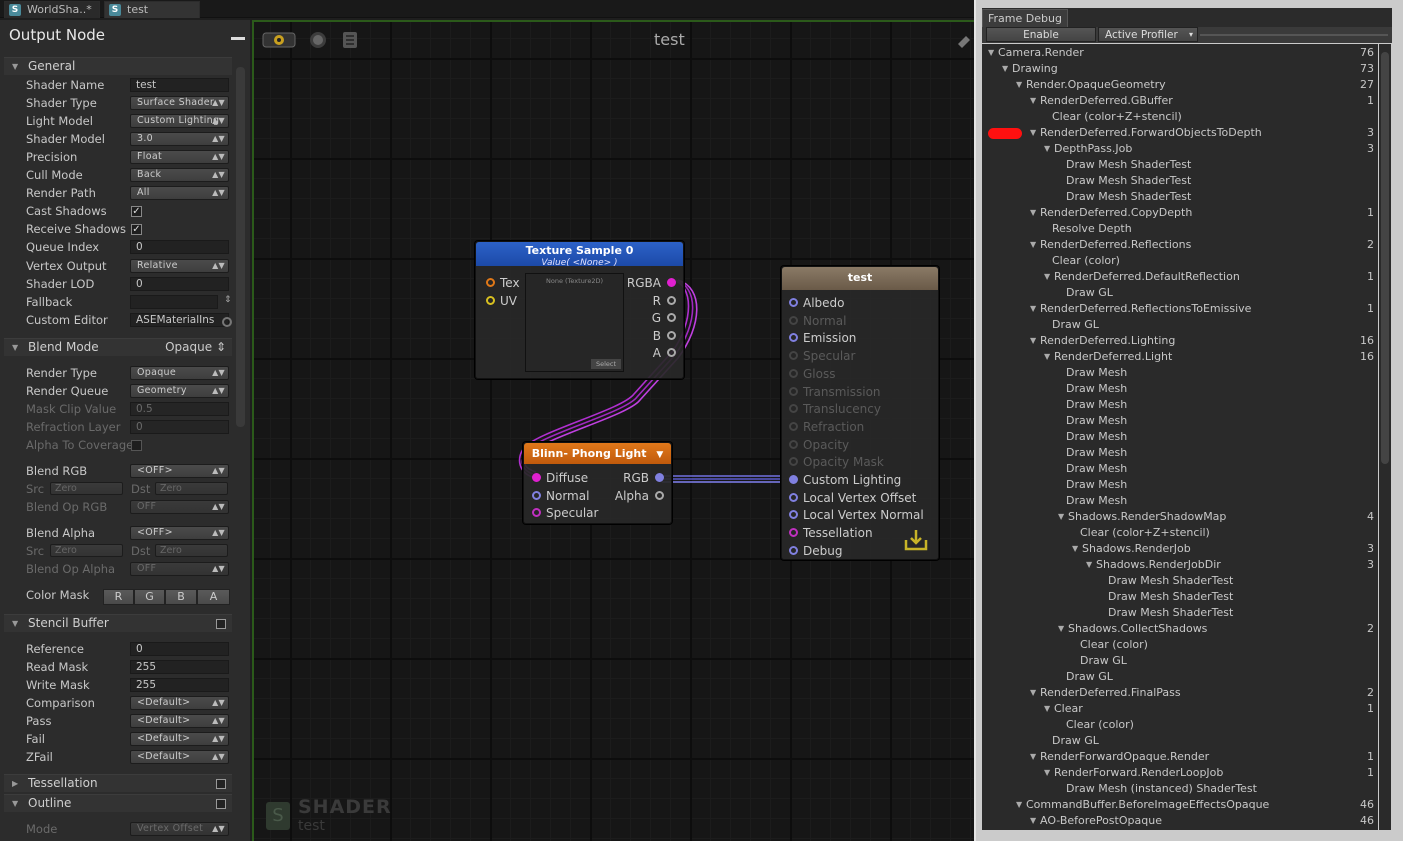  I want to click on frame-event-row: ▼ RenderDeferred.GBuffer 1, so click(1180, 101).